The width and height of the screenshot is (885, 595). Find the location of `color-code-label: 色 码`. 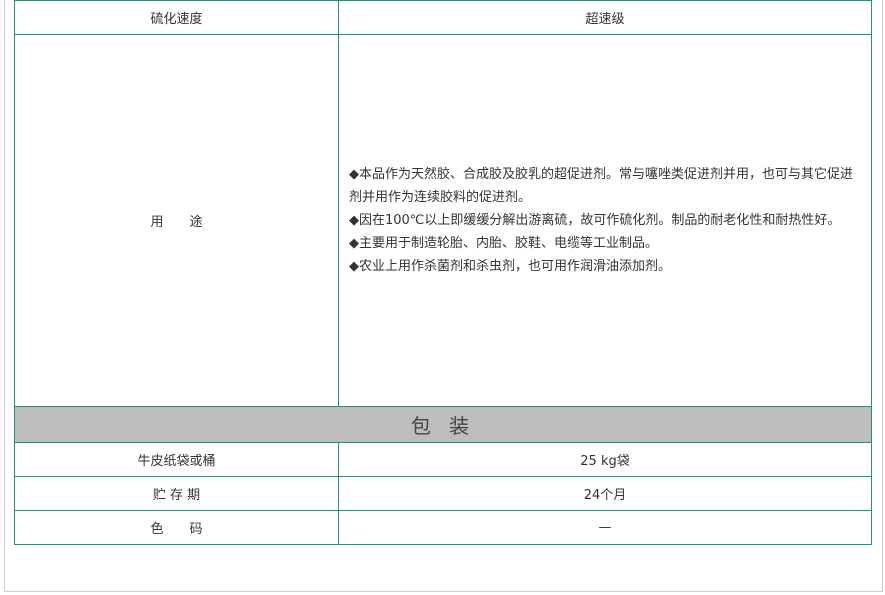

color-code-label: 色 码 is located at coordinates (176, 527).